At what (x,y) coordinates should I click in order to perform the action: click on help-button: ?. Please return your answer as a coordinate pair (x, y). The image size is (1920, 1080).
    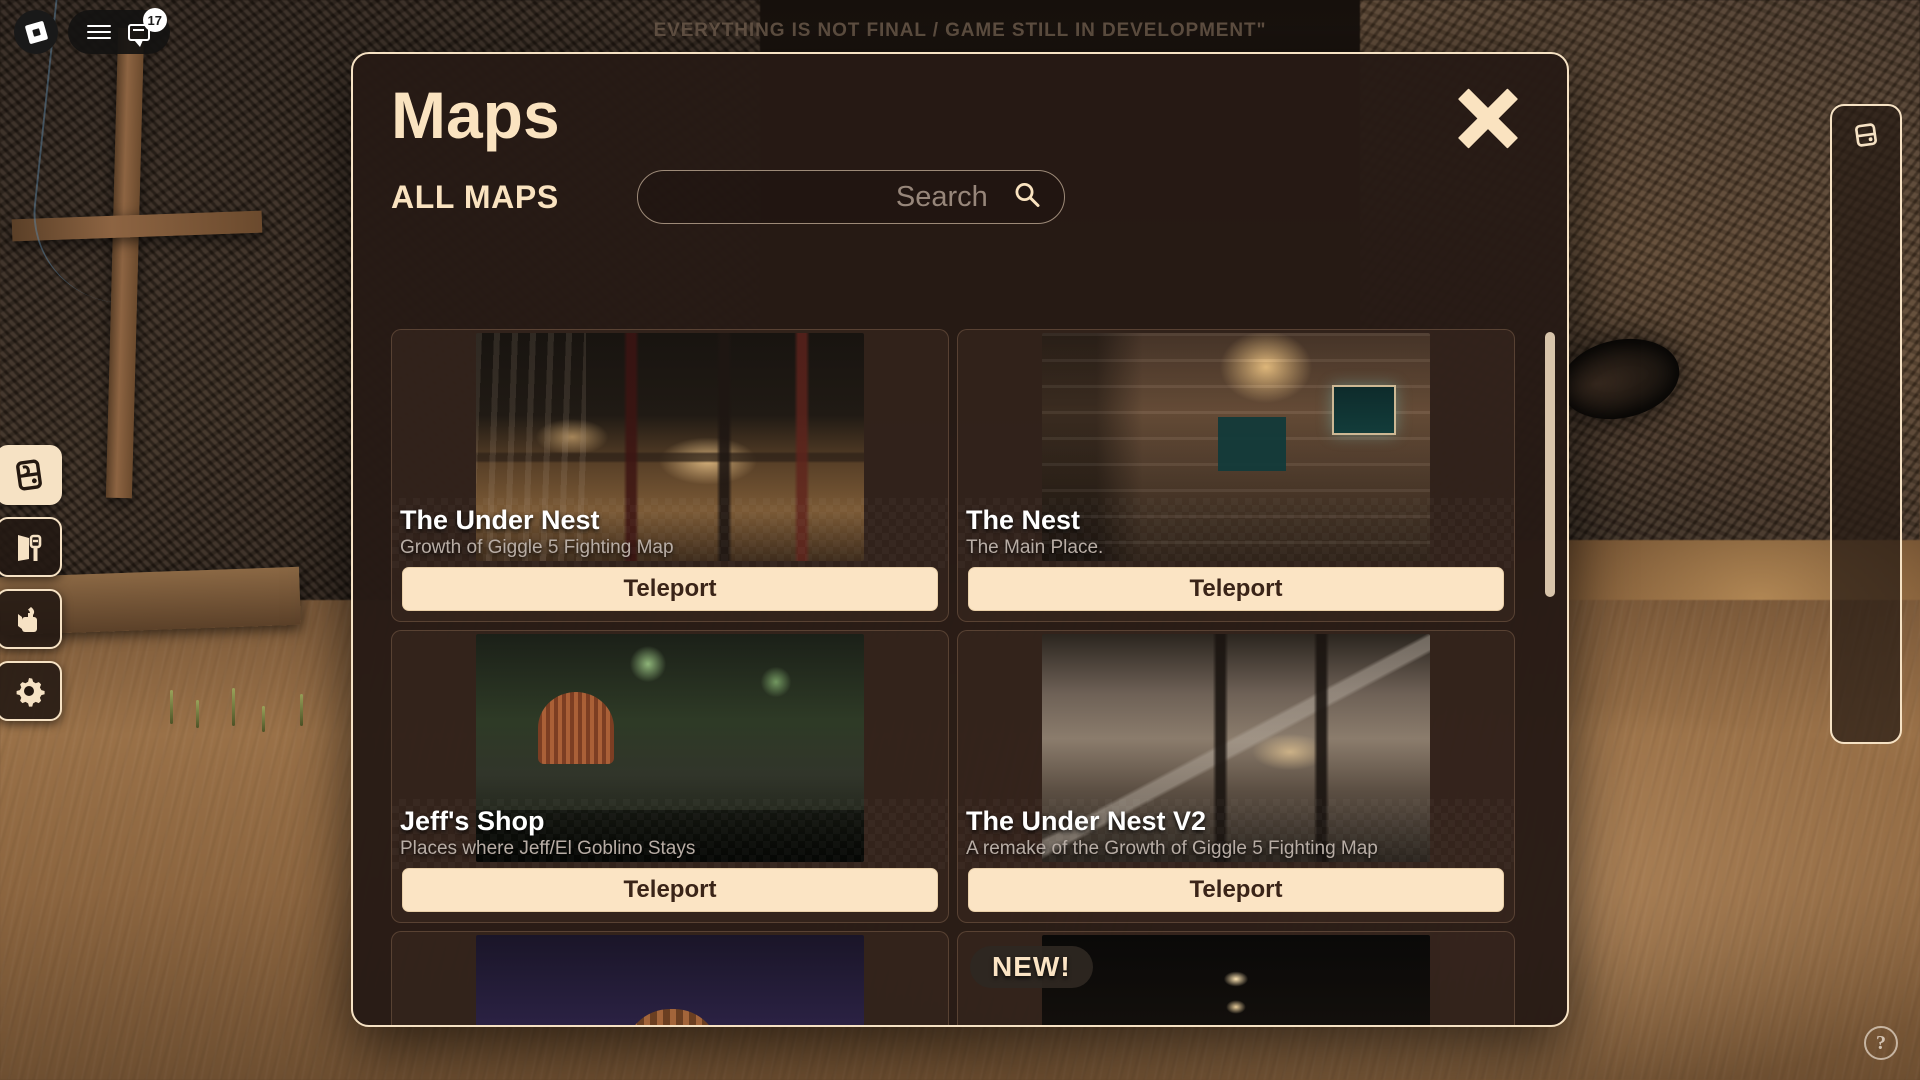
    Looking at the image, I should click on (1881, 1043).